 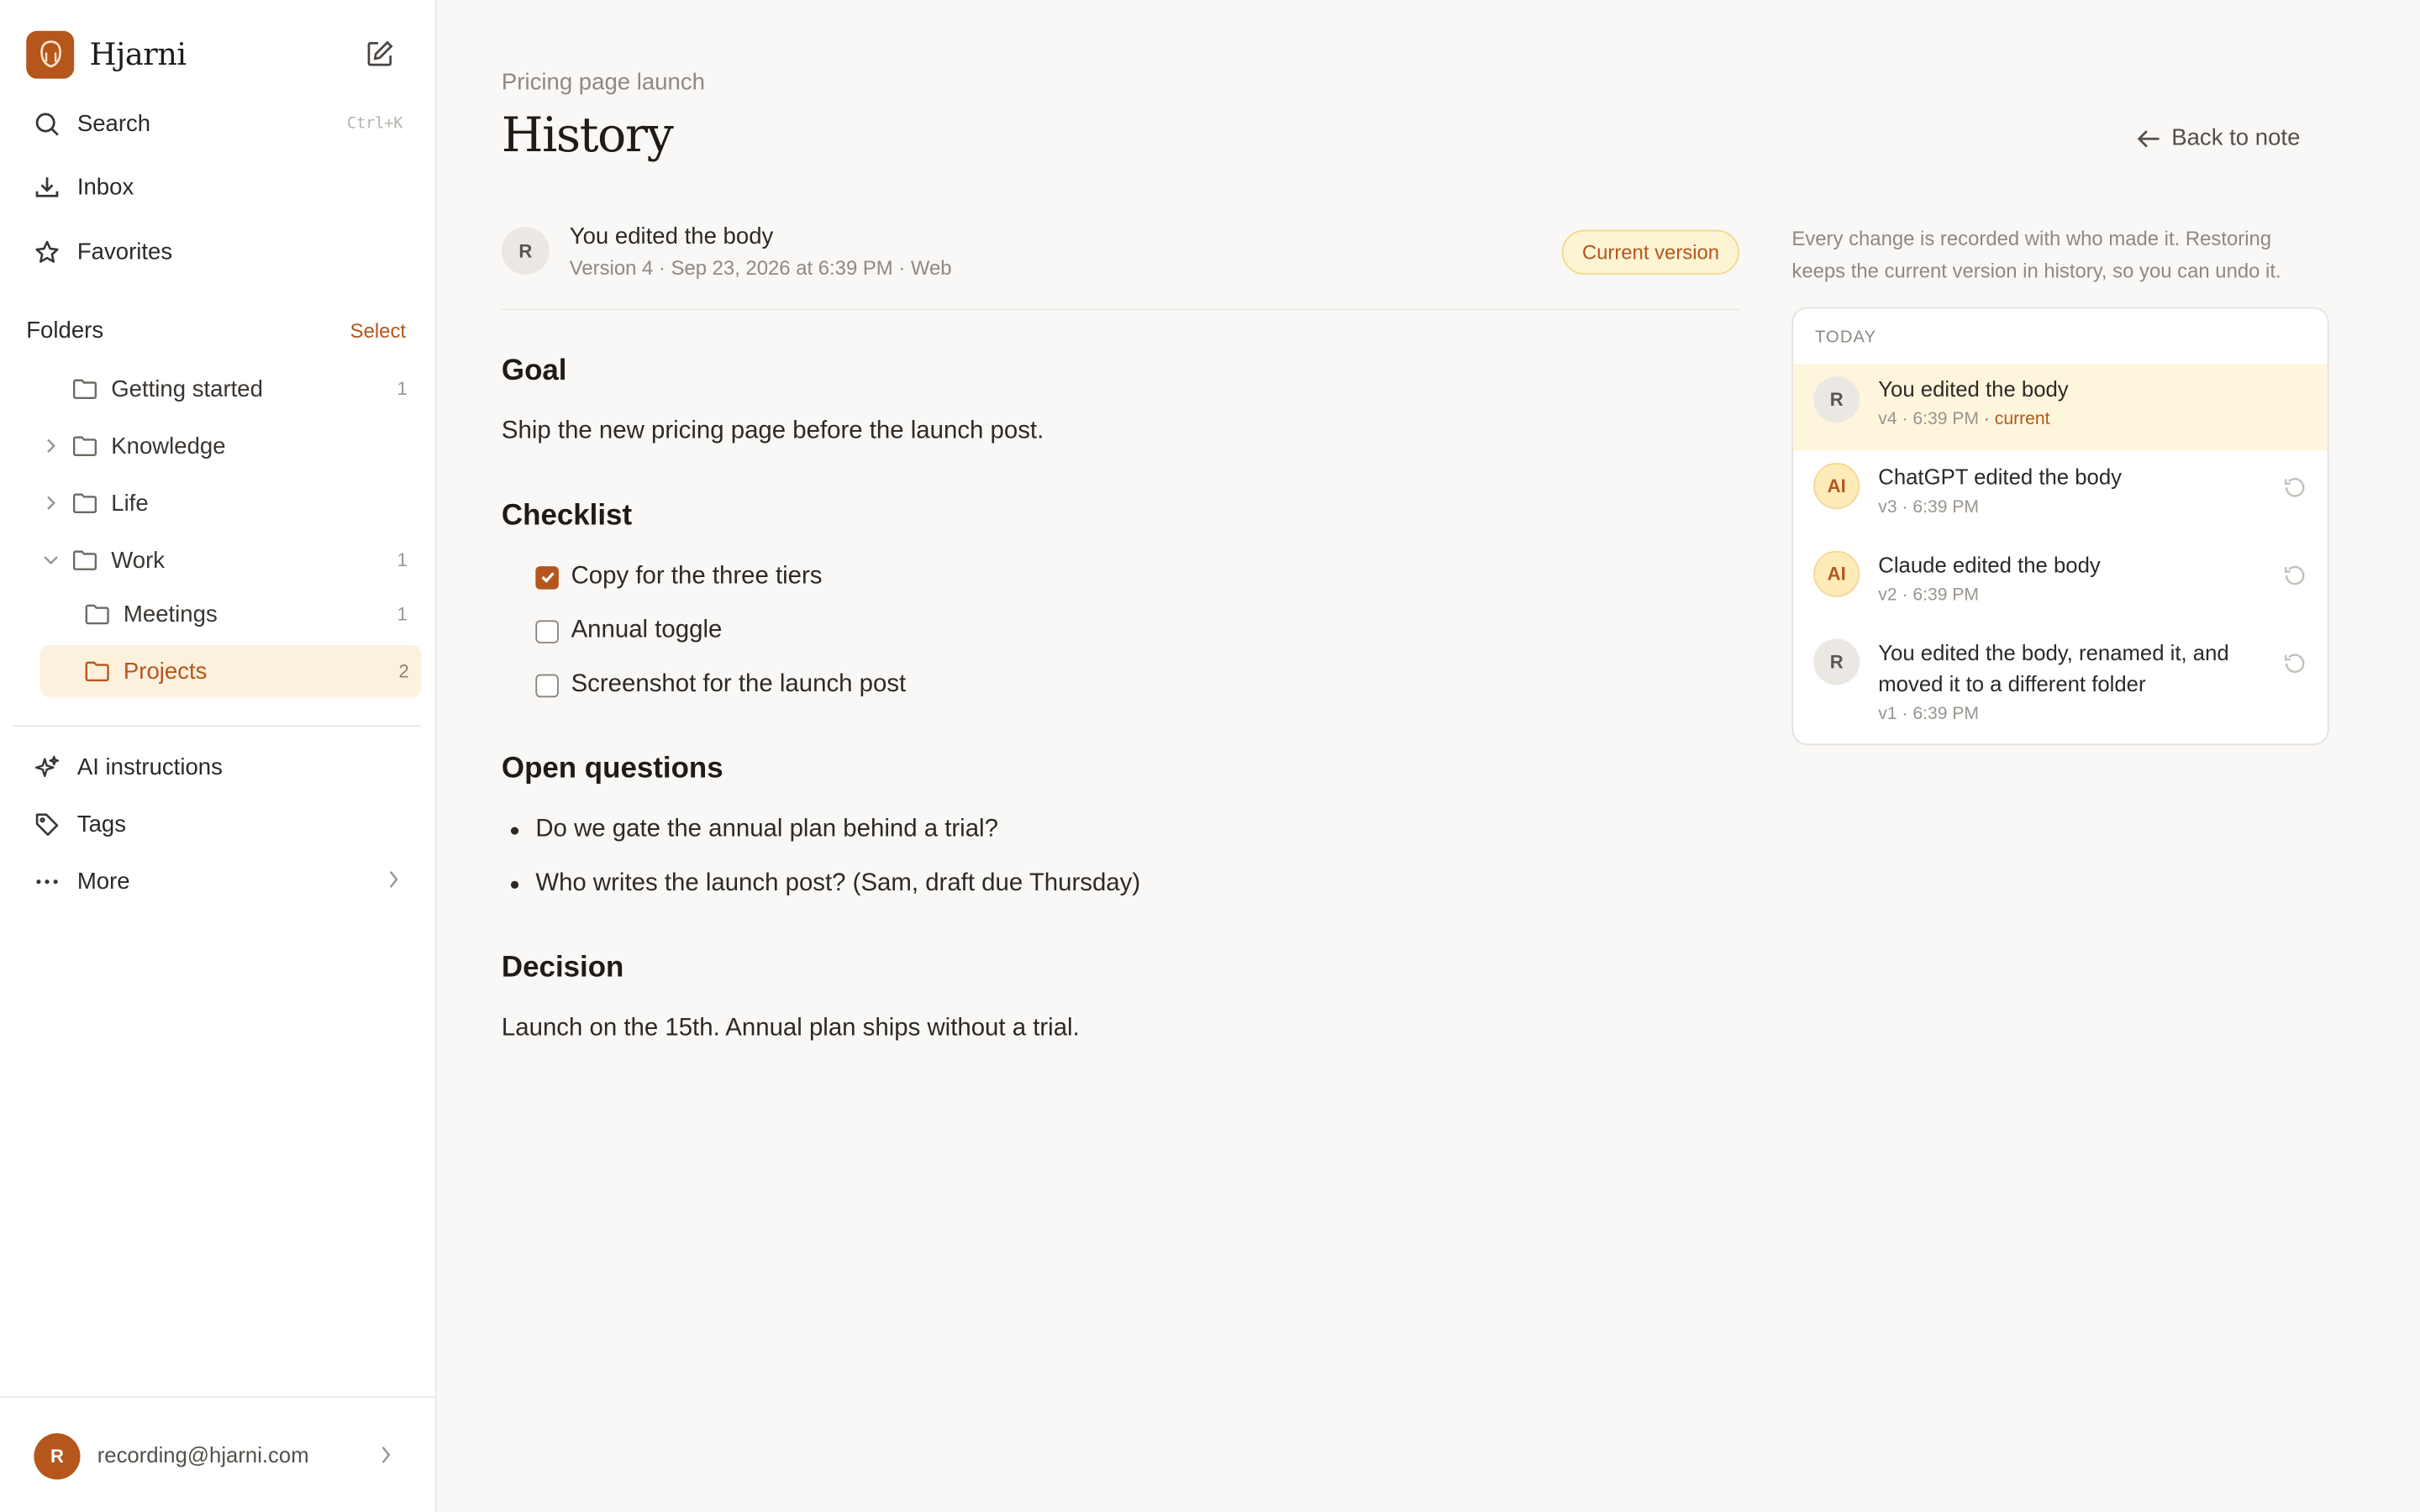 I want to click on app-name: Hjarni, so click(x=138, y=54).